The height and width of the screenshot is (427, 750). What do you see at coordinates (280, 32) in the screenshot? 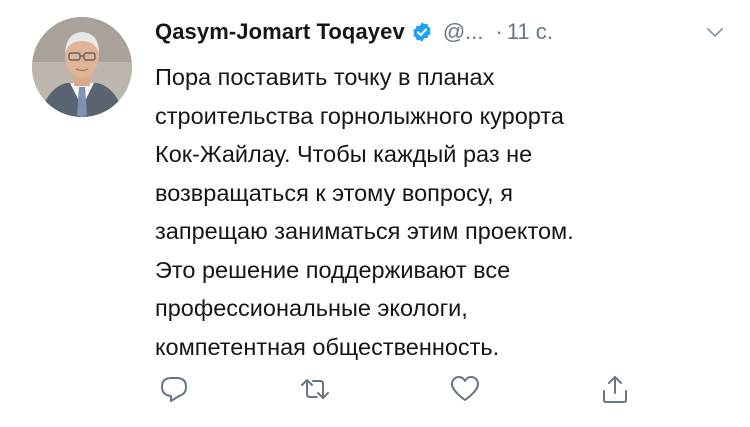
I see `author-display-name: Qasym-Jomart Toqayev` at bounding box center [280, 32].